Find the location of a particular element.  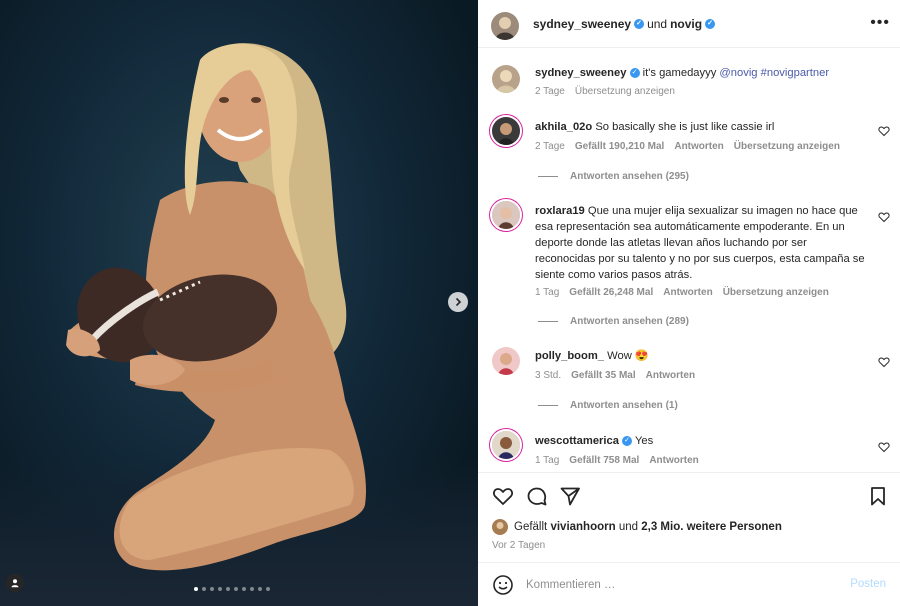

caption-username: sydney_sweeney is located at coordinates (580, 73).